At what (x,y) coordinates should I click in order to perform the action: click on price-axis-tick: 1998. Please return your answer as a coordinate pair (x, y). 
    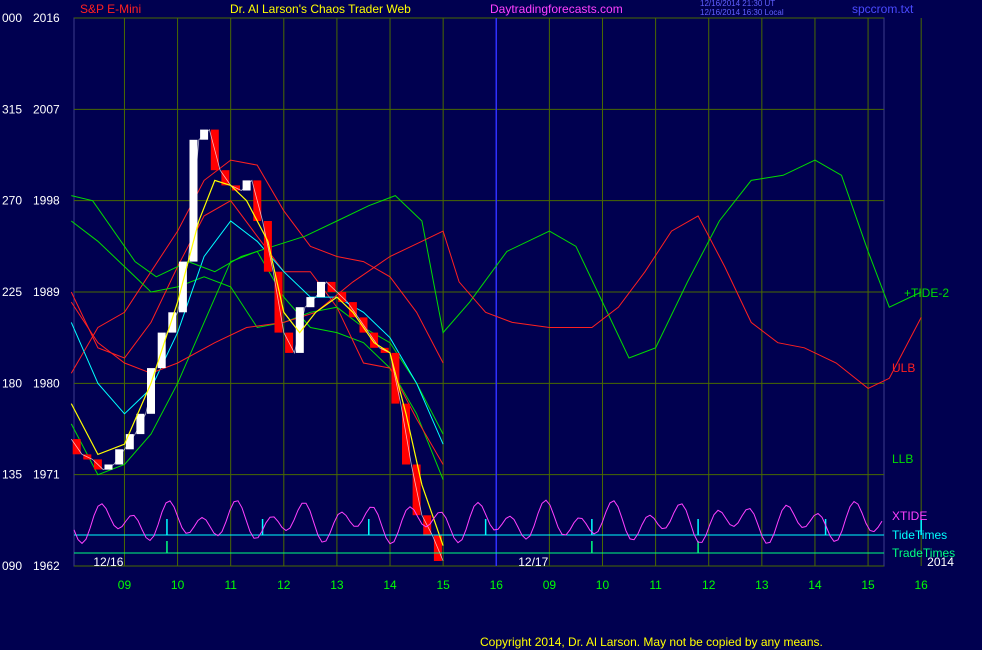
    Looking at the image, I should click on (46, 201).